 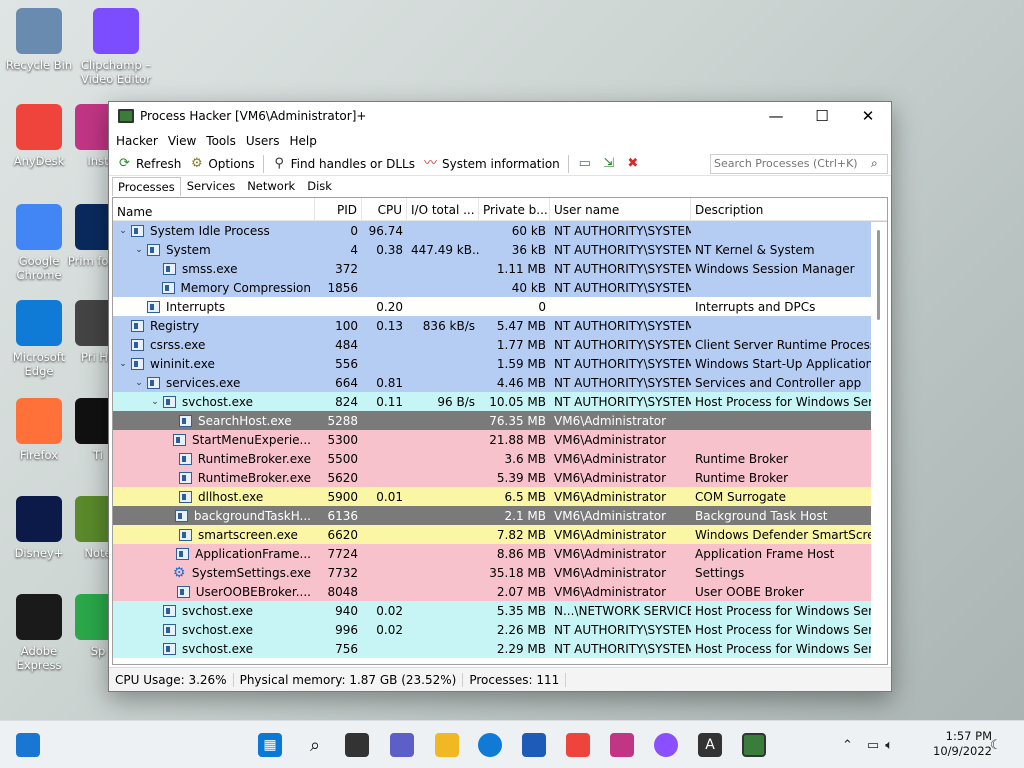 I want to click on column-name: Name, so click(x=214, y=209).